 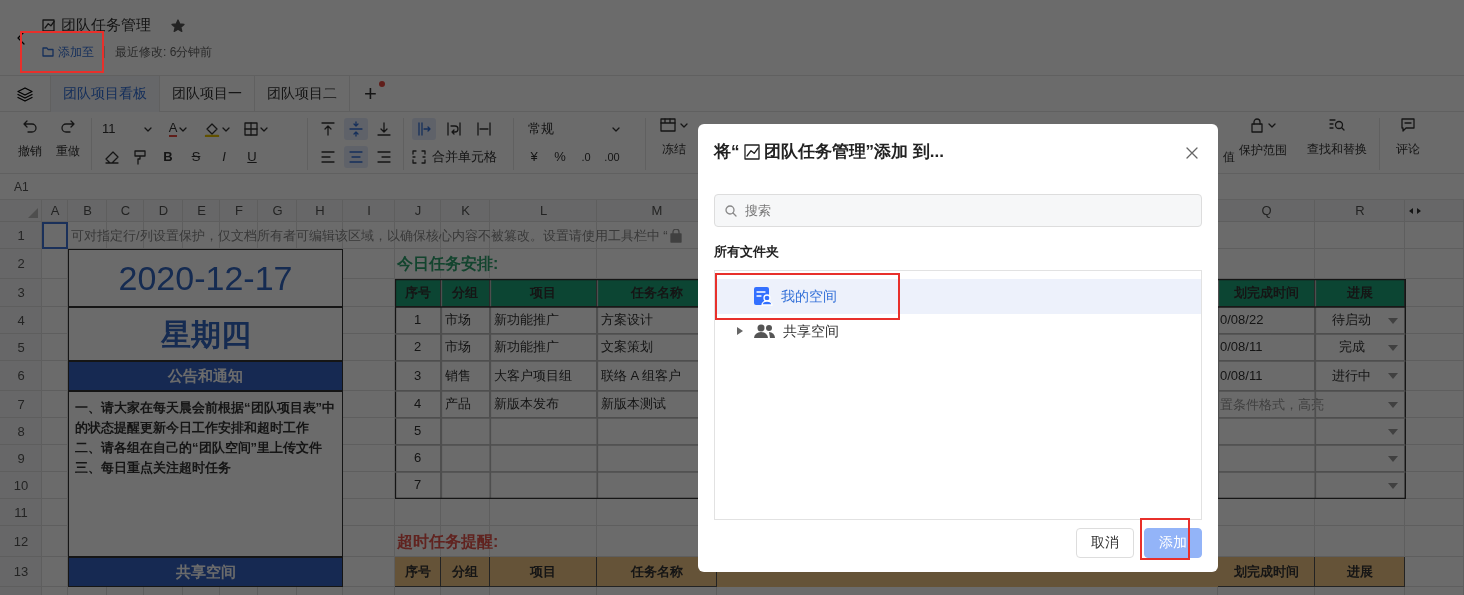 What do you see at coordinates (586, 157) in the screenshot?
I see `decrease-decimals-button: .0` at bounding box center [586, 157].